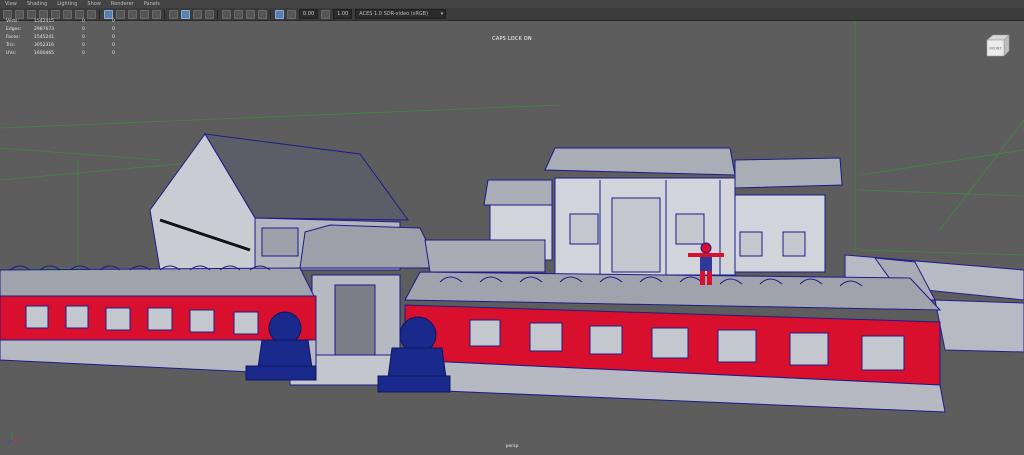 Image resolution: width=1024 pixels, height=455 pixels. What do you see at coordinates (67, 14) in the screenshot?
I see `resolution-gate-icon` at bounding box center [67, 14].